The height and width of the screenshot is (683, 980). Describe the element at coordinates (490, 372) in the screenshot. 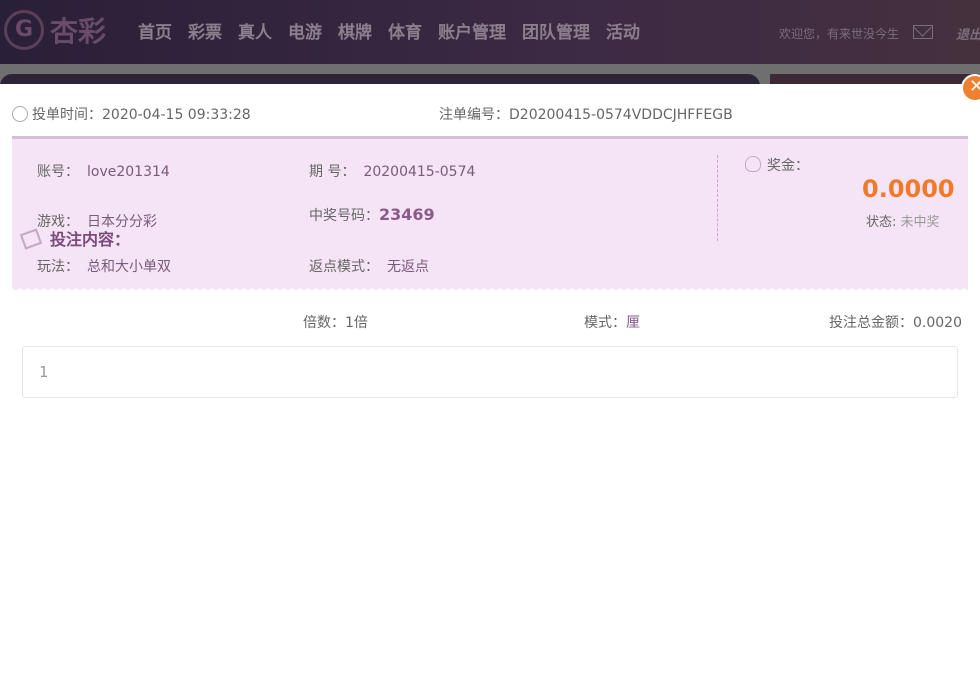

I see `bet-content-box: 1` at that location.